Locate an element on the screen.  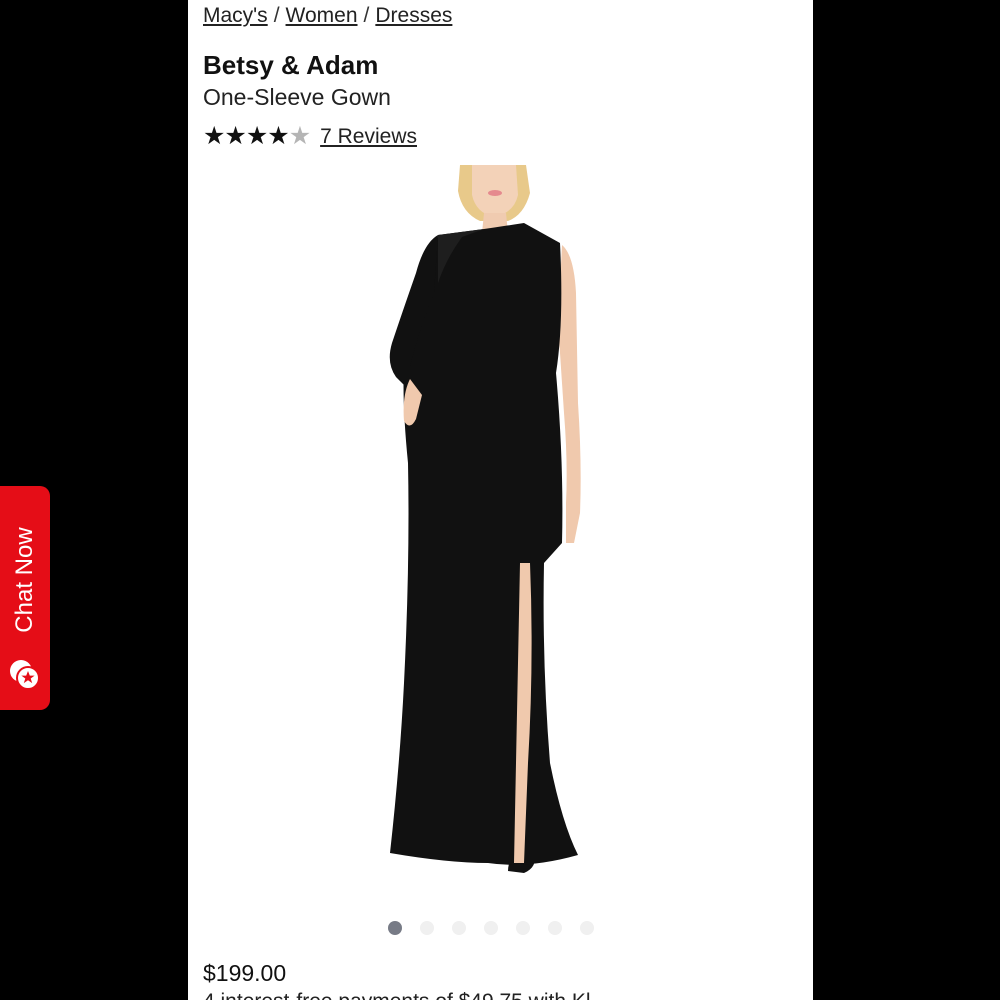
star-outline-icon: ★ is located at coordinates (299, 136).